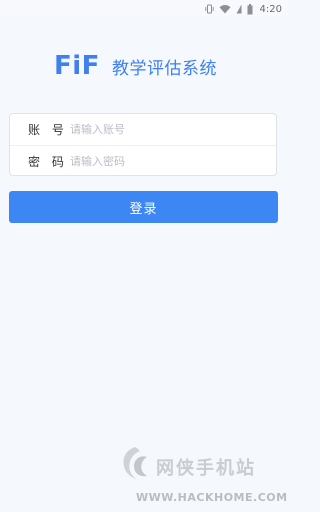 The width and height of the screenshot is (320, 512). I want to click on watermark-title: 网侠手机站, so click(206, 468).